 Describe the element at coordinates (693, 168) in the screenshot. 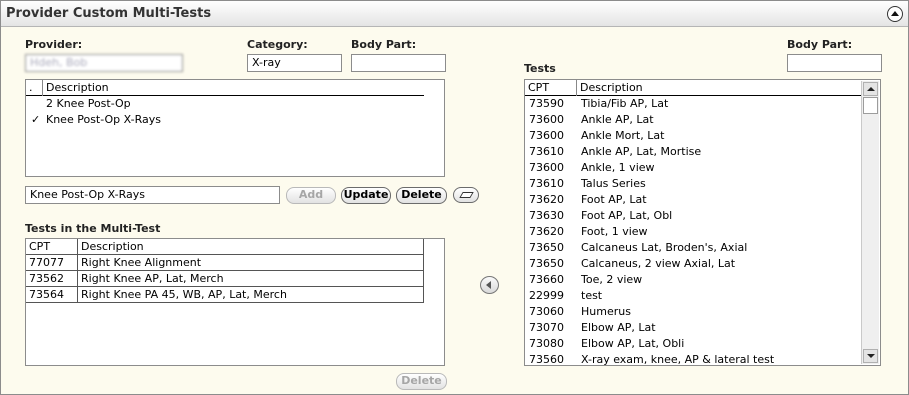

I see `table-row: 73600 Ankle, 1 view` at that location.